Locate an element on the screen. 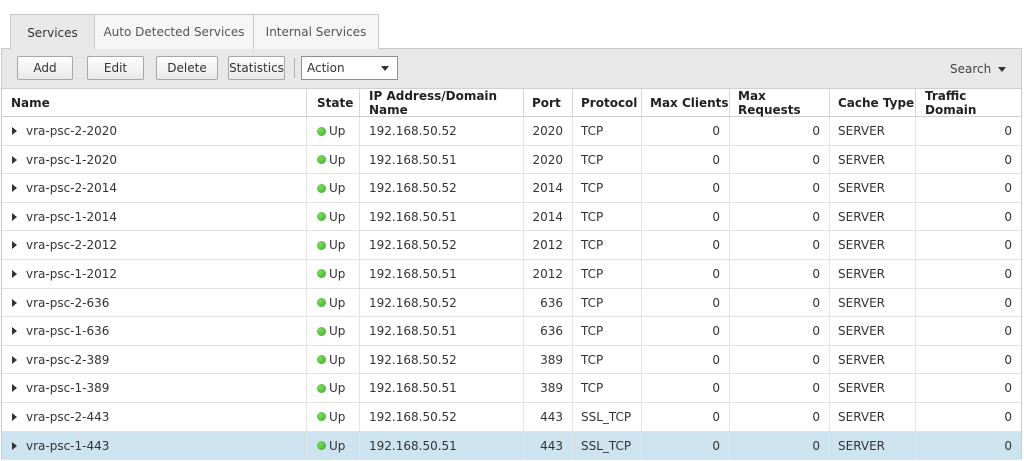 The image size is (1024, 461). toolbar-divider is located at coordinates (294, 68).